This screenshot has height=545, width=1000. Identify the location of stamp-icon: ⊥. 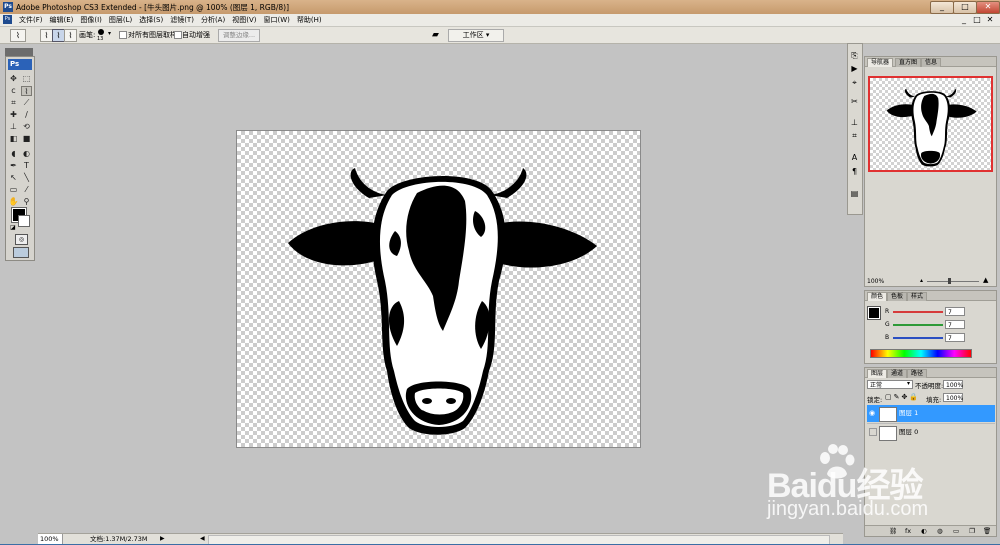
(13, 127).